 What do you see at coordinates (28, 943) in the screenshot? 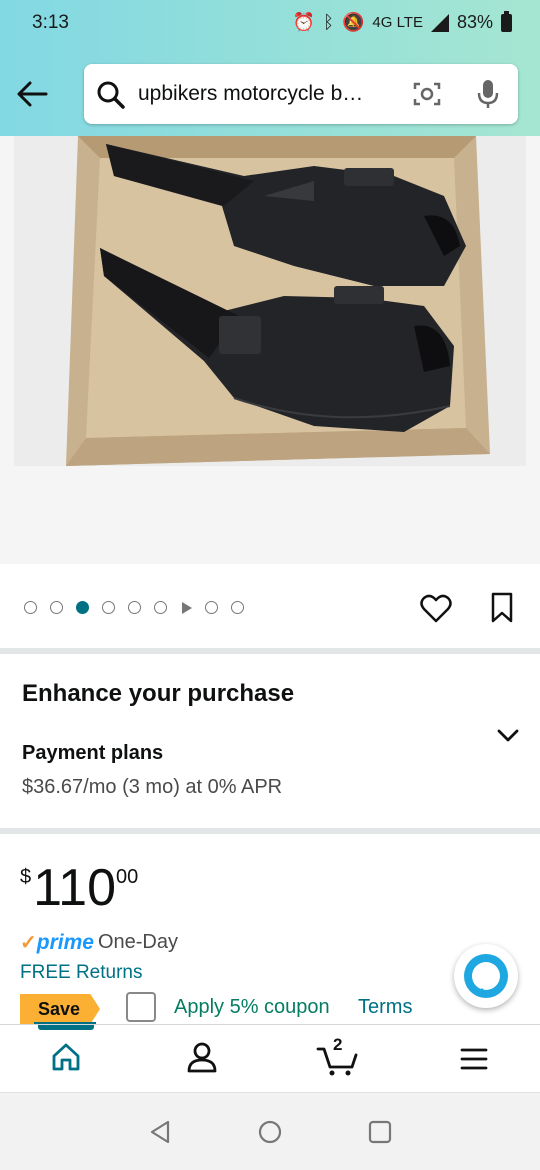
I see `prime-check-icon: ✓` at bounding box center [28, 943].